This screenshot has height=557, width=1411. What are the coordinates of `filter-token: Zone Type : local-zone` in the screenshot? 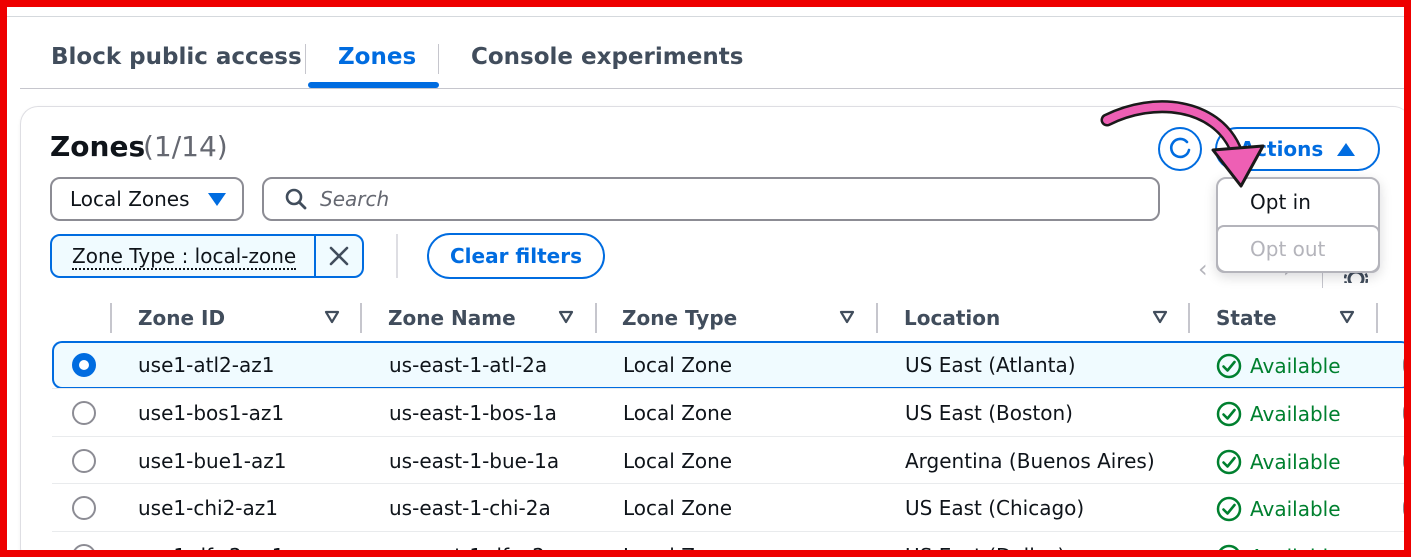 It's located at (207, 256).